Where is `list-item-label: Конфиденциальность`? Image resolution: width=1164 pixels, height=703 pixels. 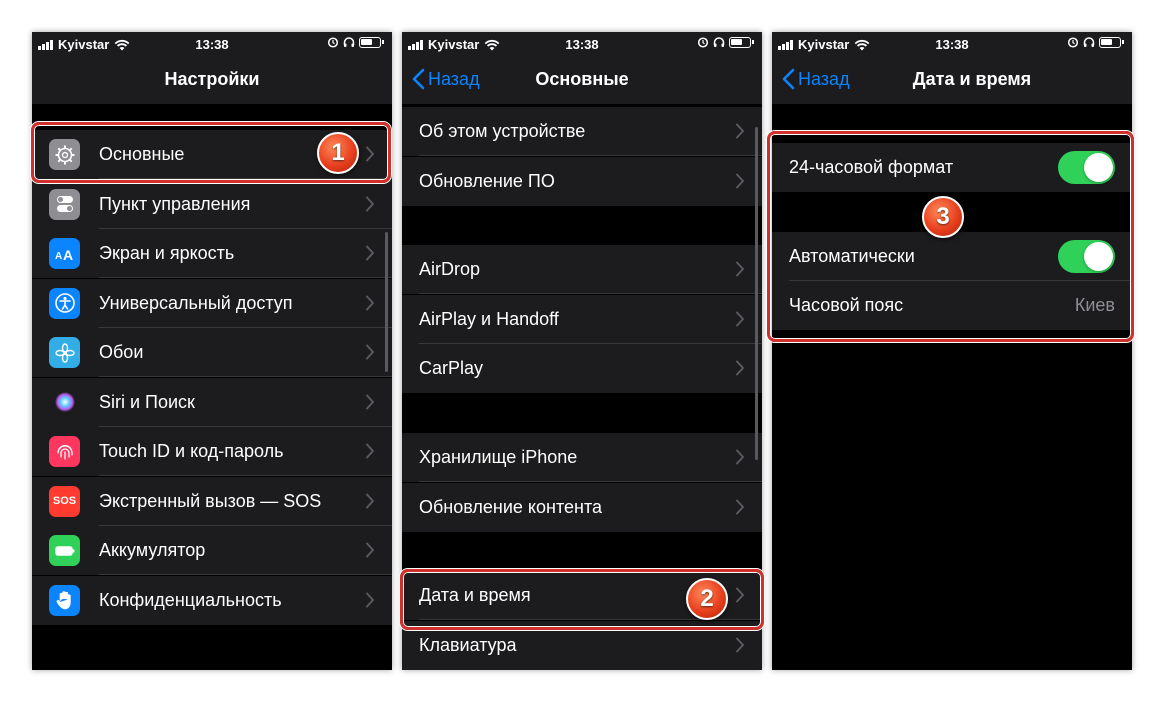 list-item-label: Конфиденциальность is located at coordinates (190, 599).